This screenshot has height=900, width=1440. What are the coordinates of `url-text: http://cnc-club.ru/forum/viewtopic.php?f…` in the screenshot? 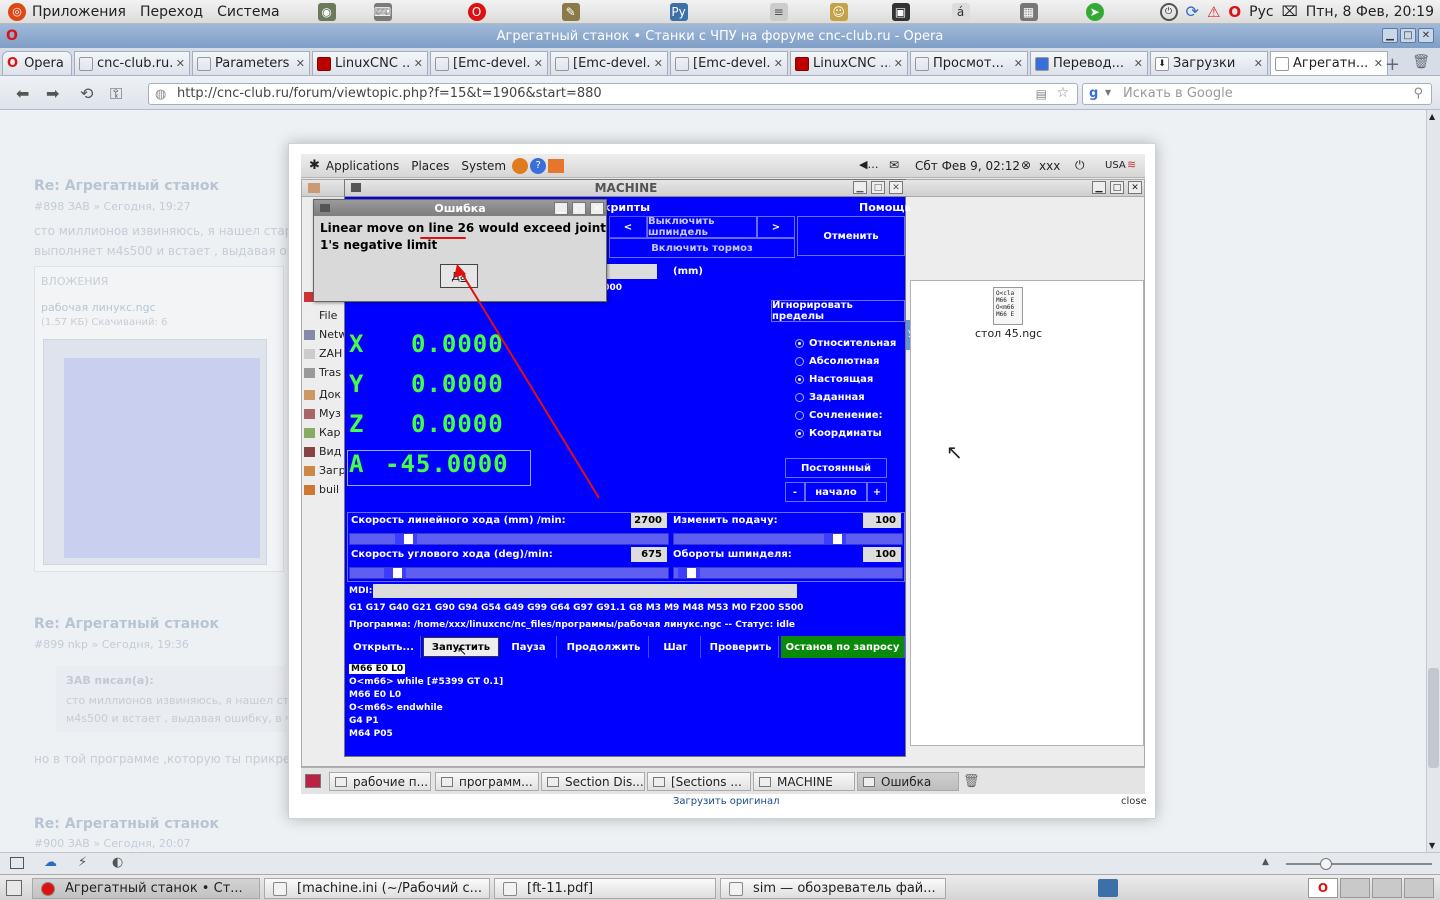 It's located at (389, 93).